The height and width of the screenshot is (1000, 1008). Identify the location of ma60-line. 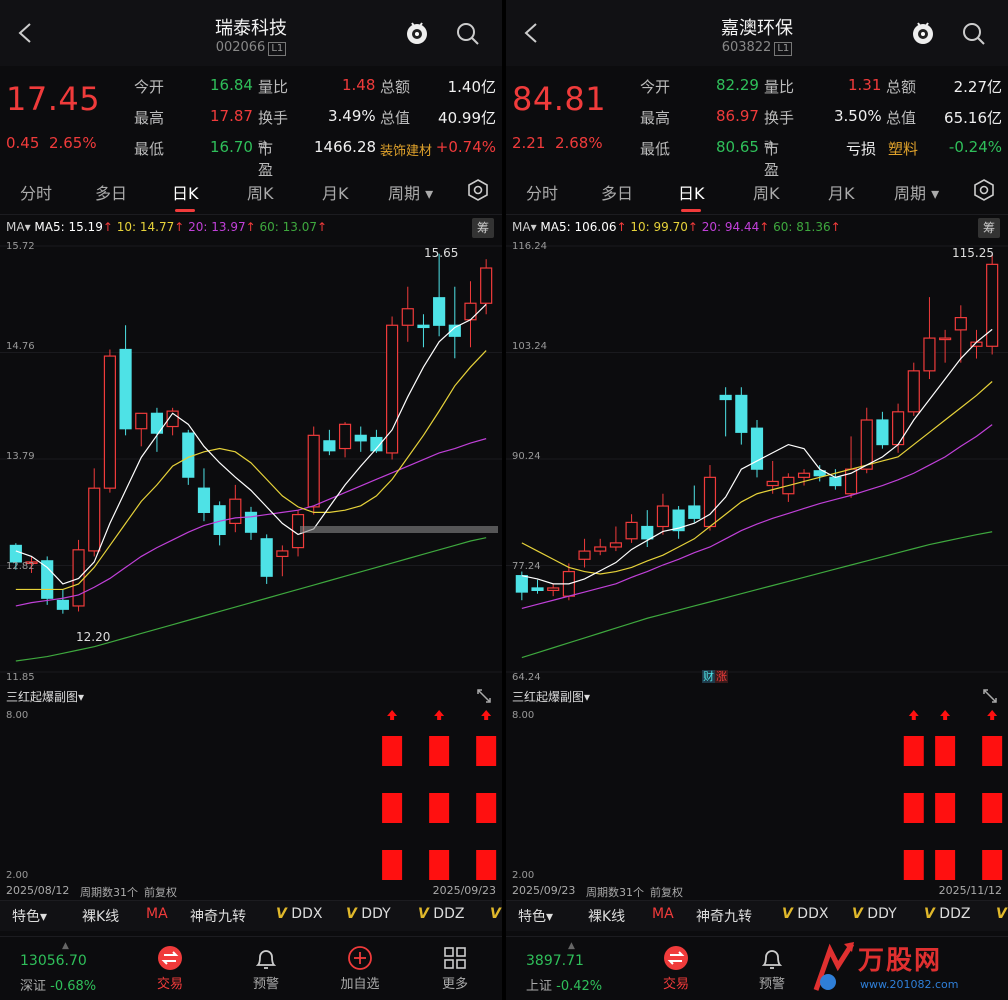
(757, 595).